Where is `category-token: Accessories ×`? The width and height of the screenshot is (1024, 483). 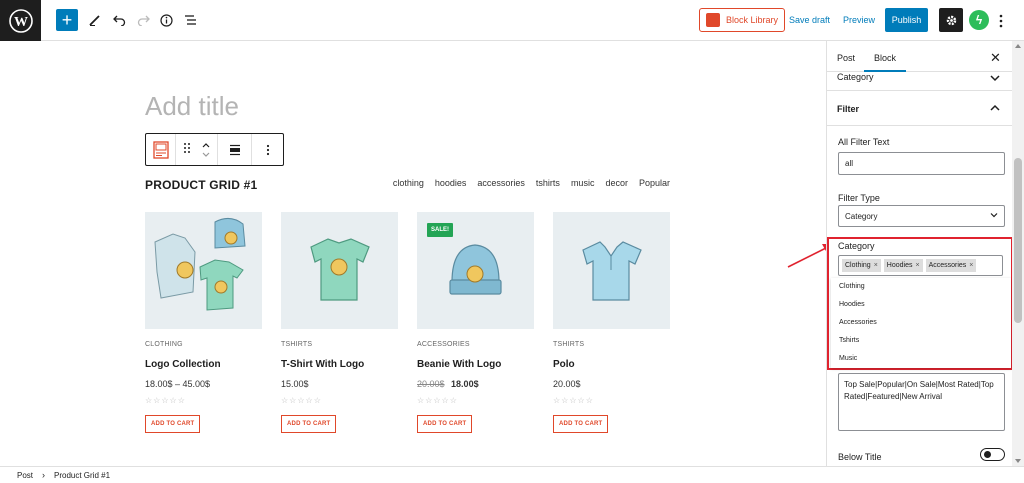
category-token: Accessories × is located at coordinates (951, 265).